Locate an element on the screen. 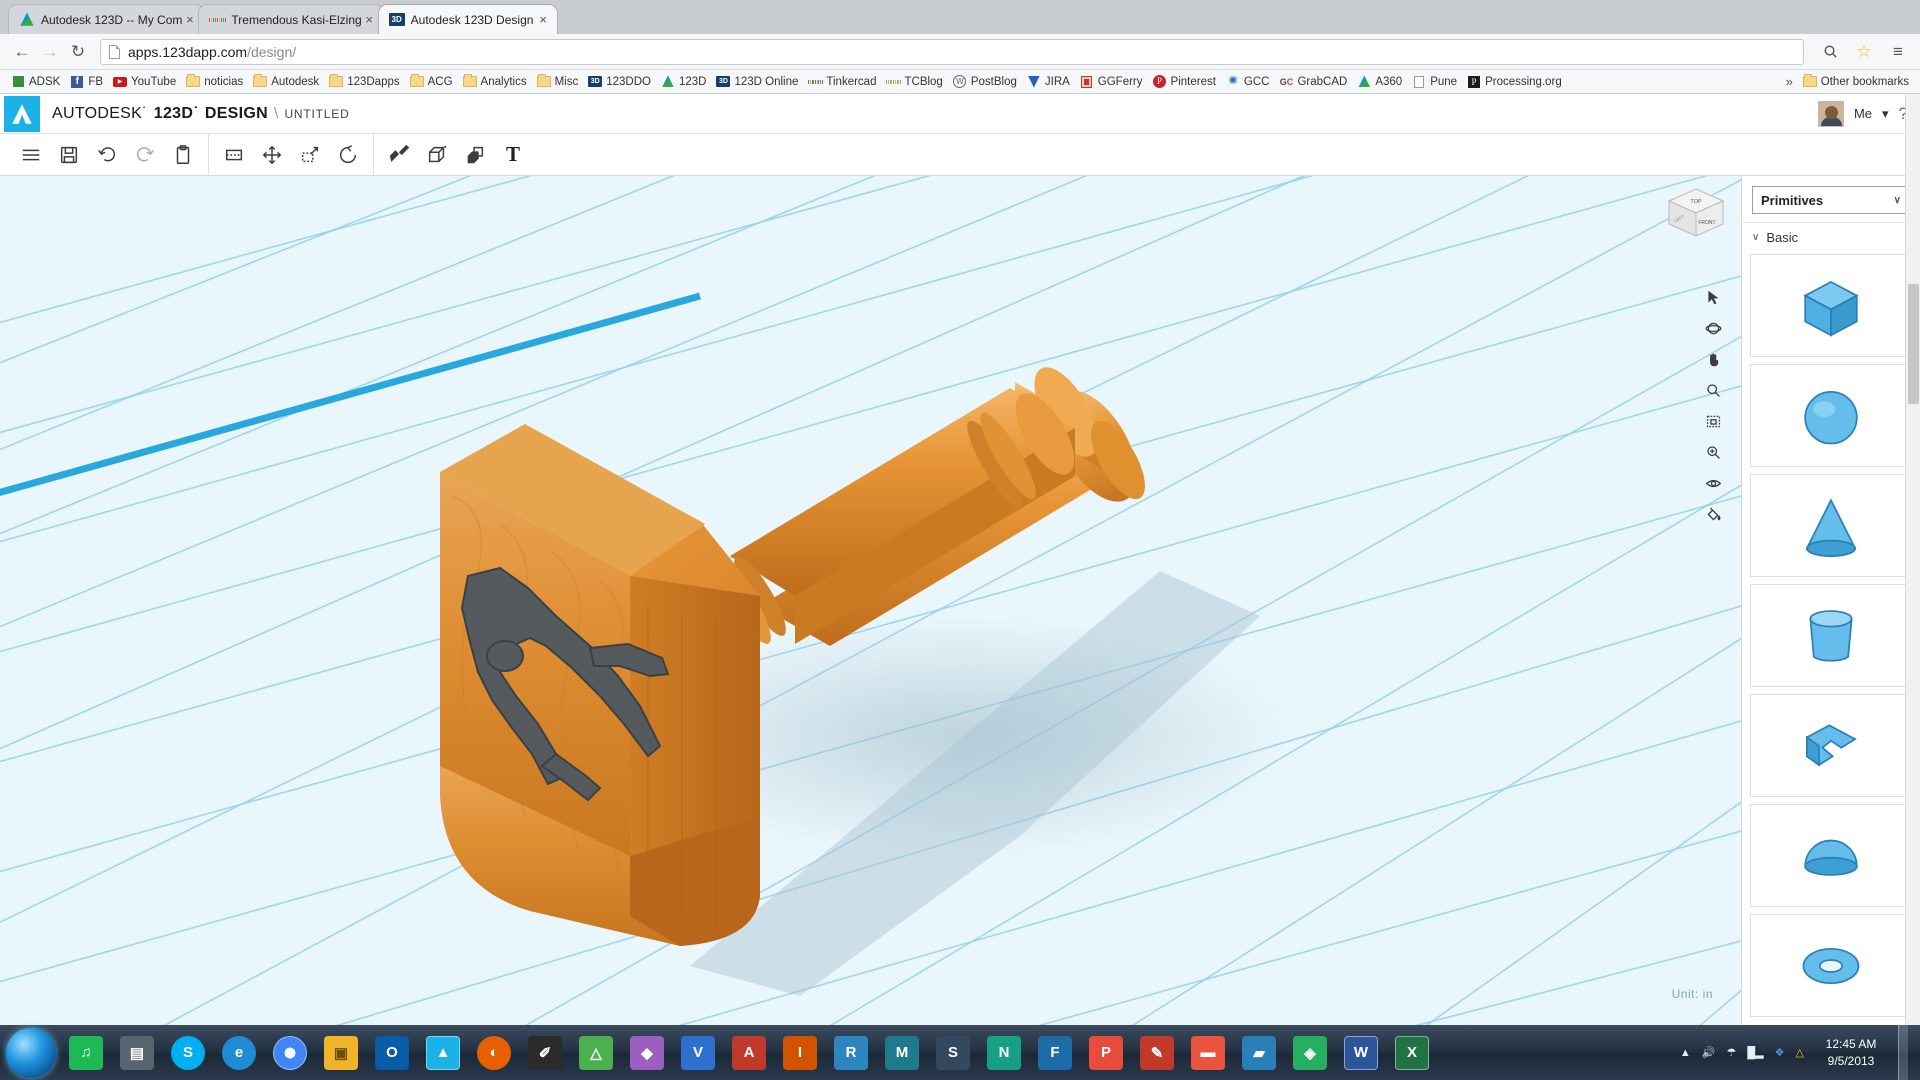  taskbar-inventor-icon: I is located at coordinates (800, 1053).